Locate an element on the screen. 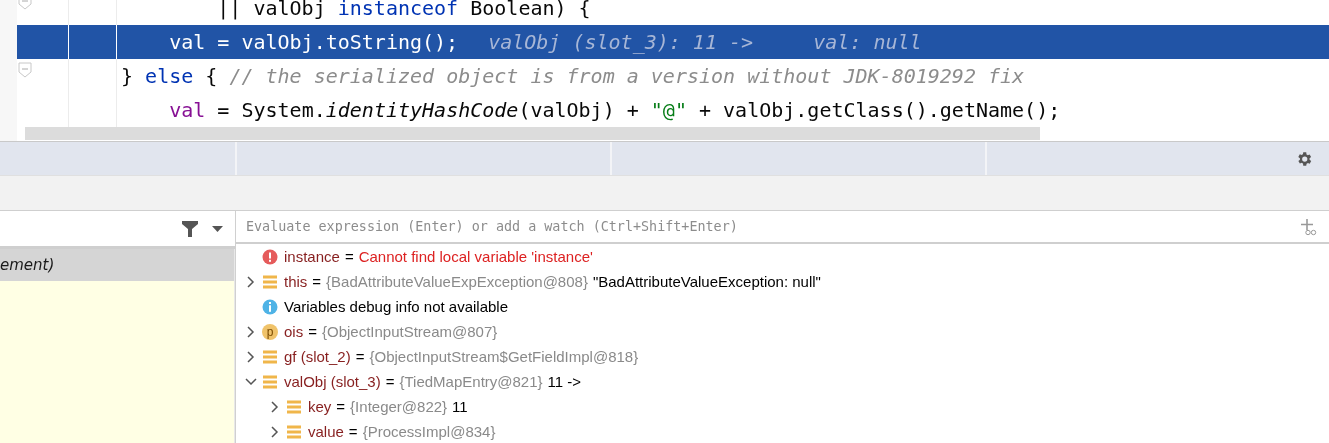  code-token: identityHashCode is located at coordinates (422, 110).